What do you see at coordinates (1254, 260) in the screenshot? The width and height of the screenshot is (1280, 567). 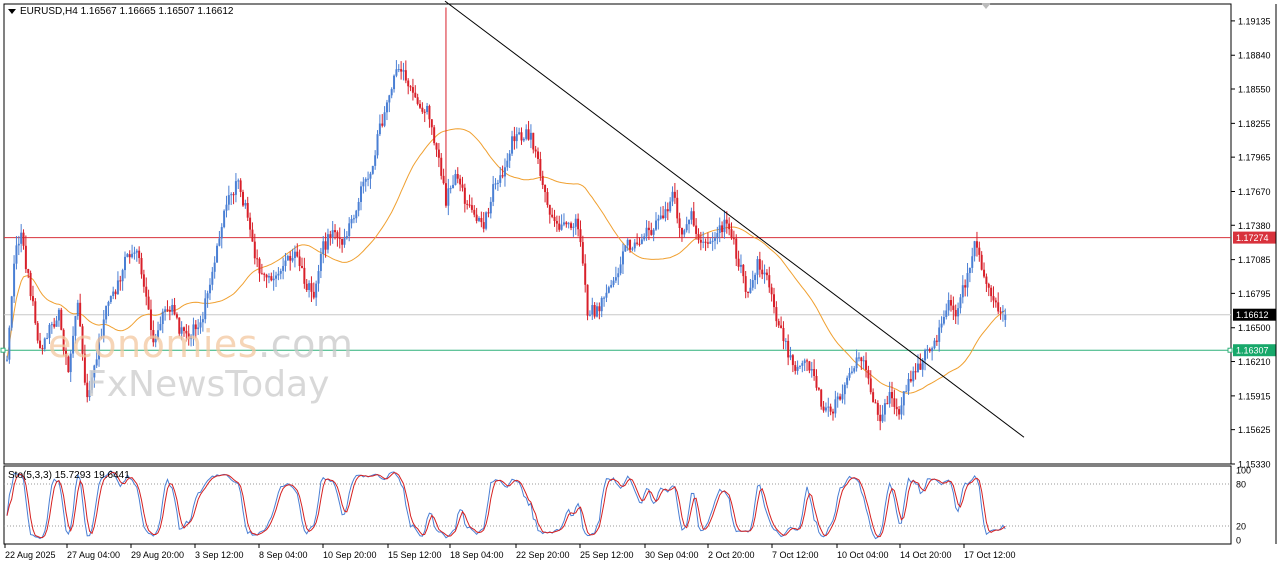 I see `price-axis-label: 1.17085` at bounding box center [1254, 260].